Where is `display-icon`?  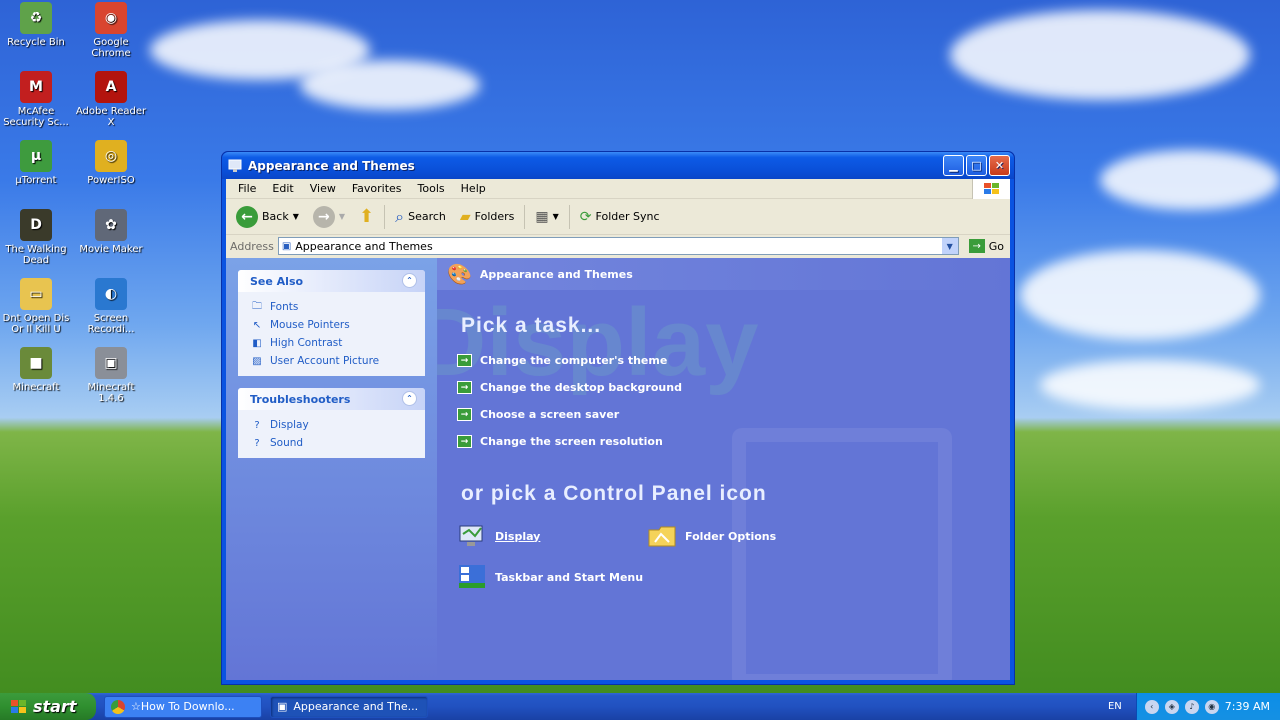
display-icon is located at coordinates (472, 536).